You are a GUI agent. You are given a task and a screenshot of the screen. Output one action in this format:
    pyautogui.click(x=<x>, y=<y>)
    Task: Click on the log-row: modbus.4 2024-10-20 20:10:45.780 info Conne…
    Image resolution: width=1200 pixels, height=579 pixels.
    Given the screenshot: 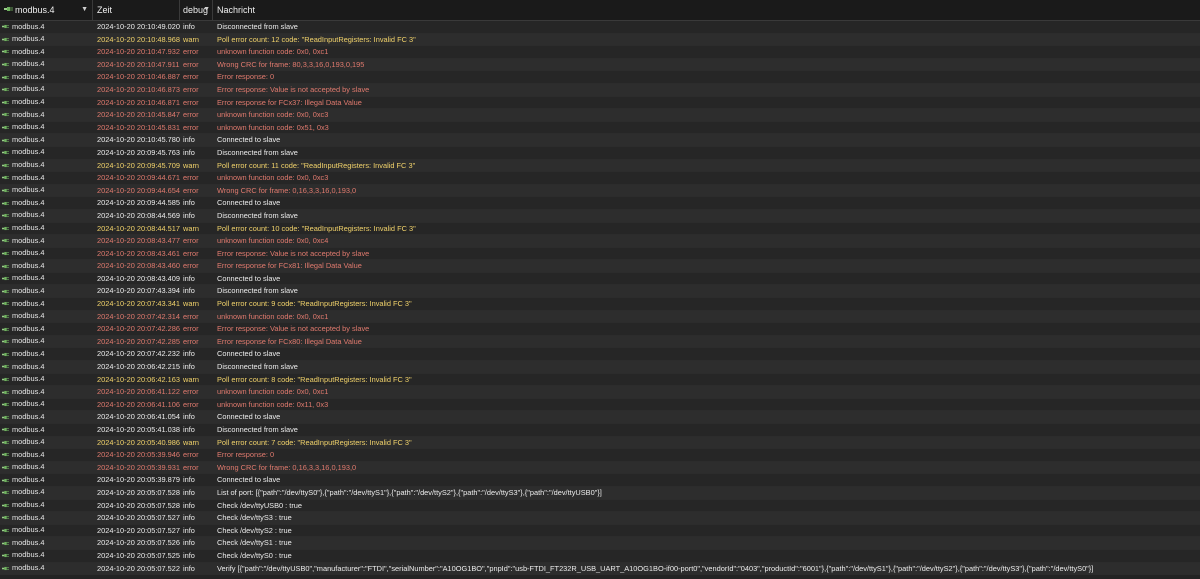 What is the action you would take?
    pyautogui.click(x=600, y=140)
    